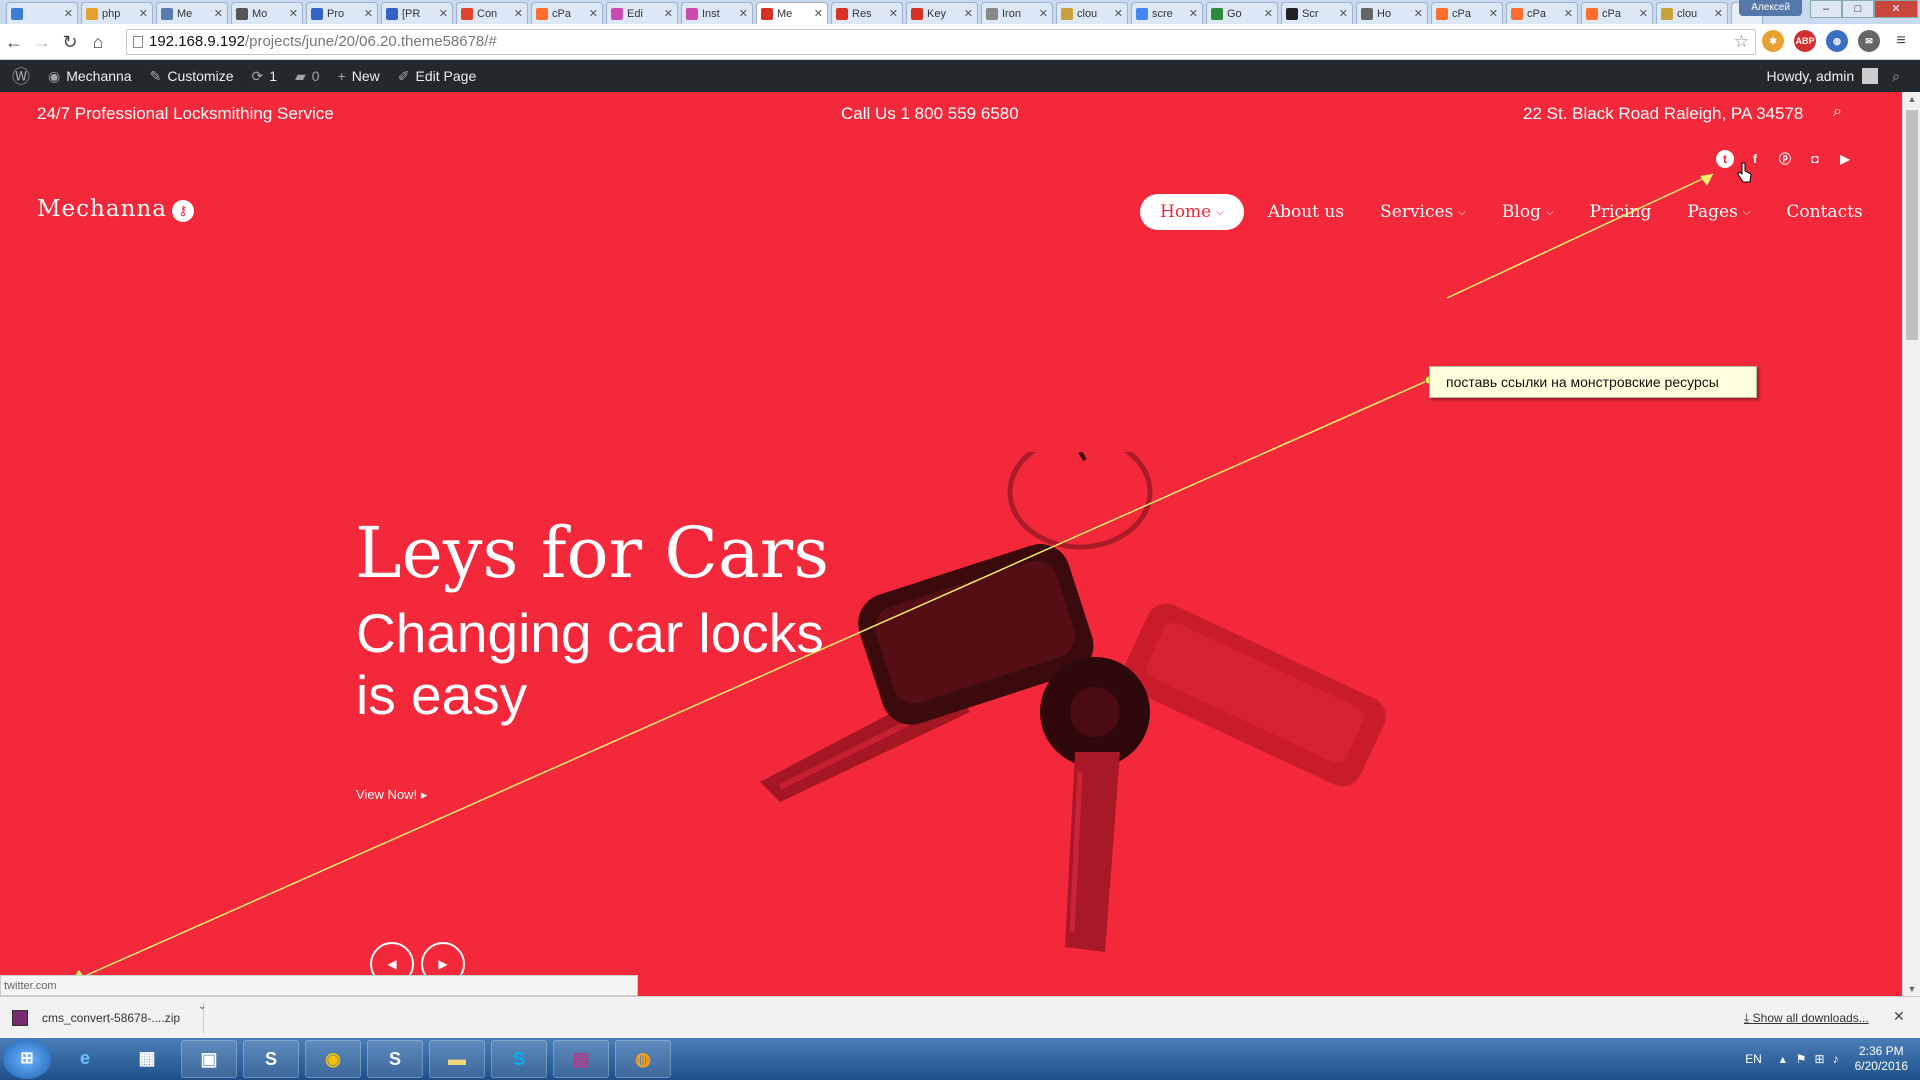  Describe the element at coordinates (14, 42) in the screenshot. I see `back-button: ←` at that location.